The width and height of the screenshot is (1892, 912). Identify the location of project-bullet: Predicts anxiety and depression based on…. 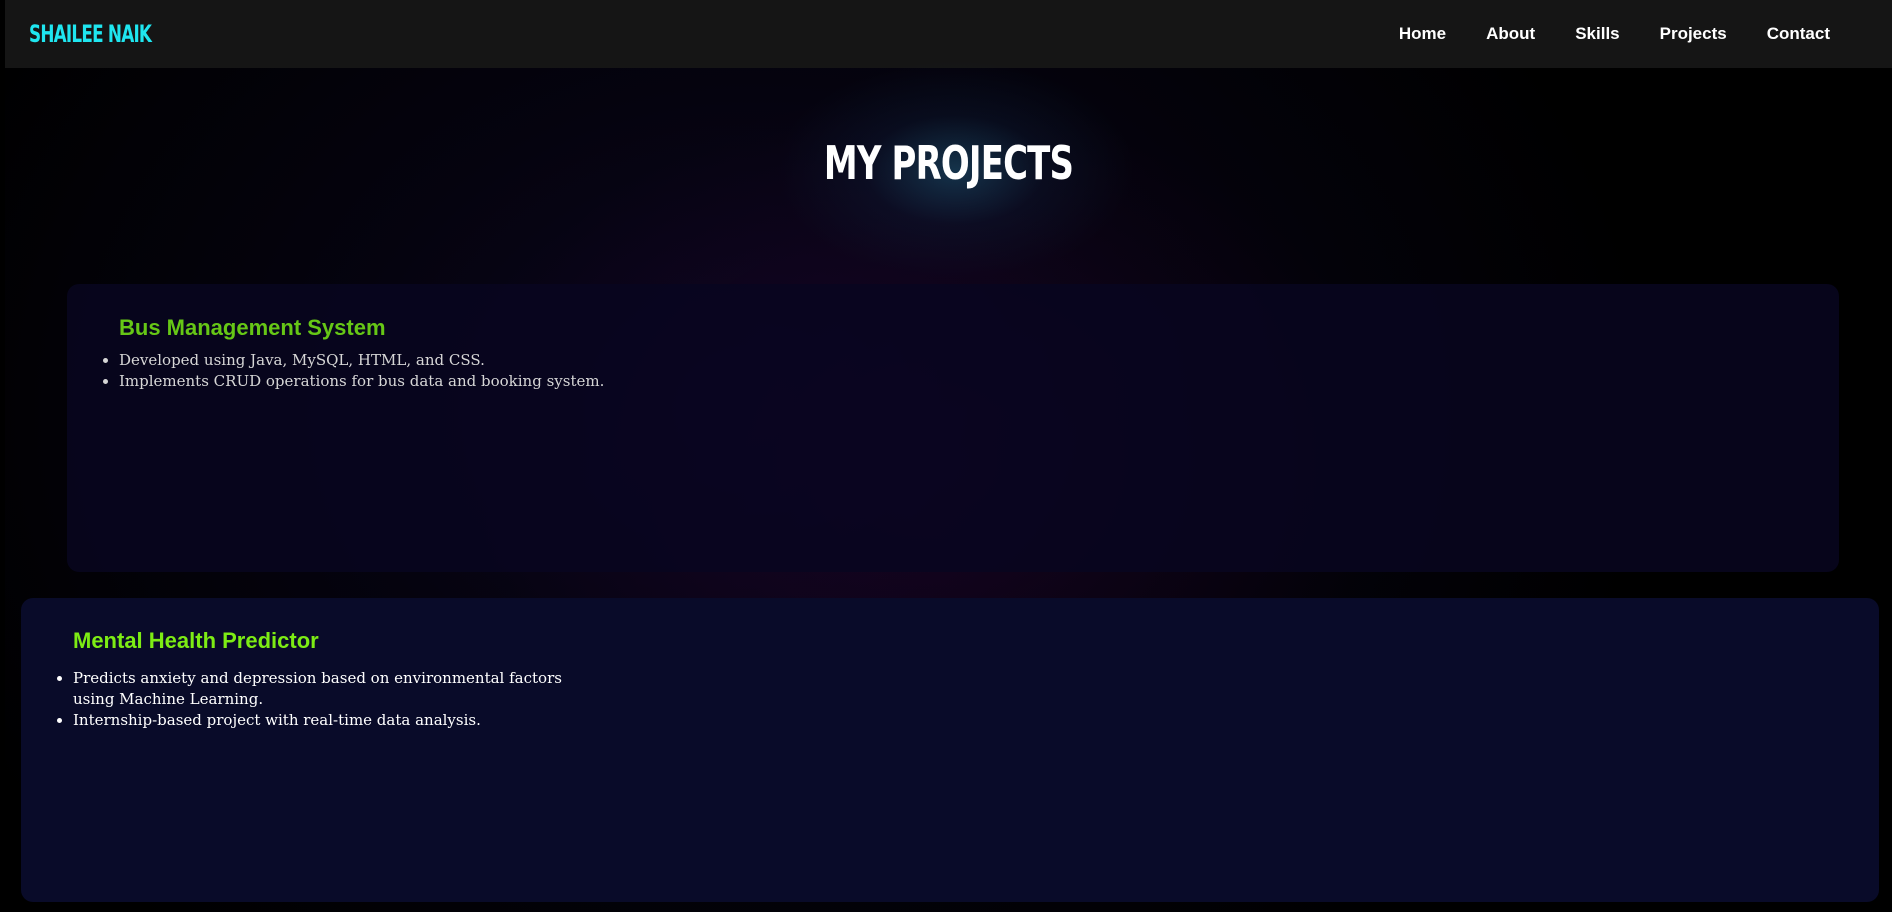
(333, 689).